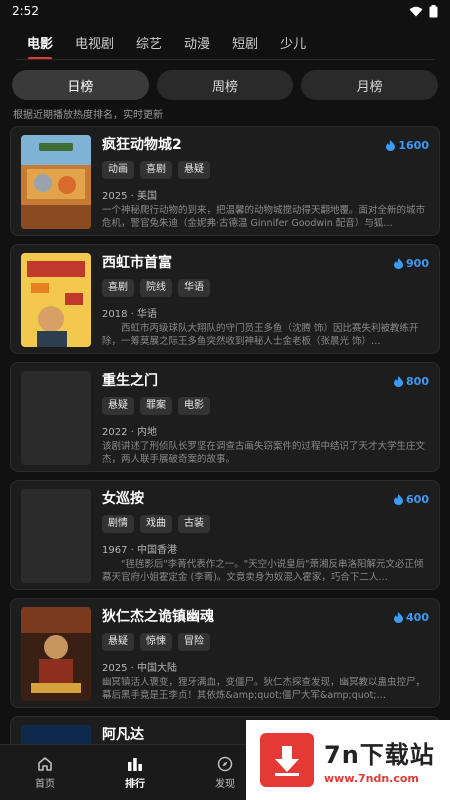  Describe the element at coordinates (139, 550) in the screenshot. I see `item-meta: 1967 · 中国香港` at that location.